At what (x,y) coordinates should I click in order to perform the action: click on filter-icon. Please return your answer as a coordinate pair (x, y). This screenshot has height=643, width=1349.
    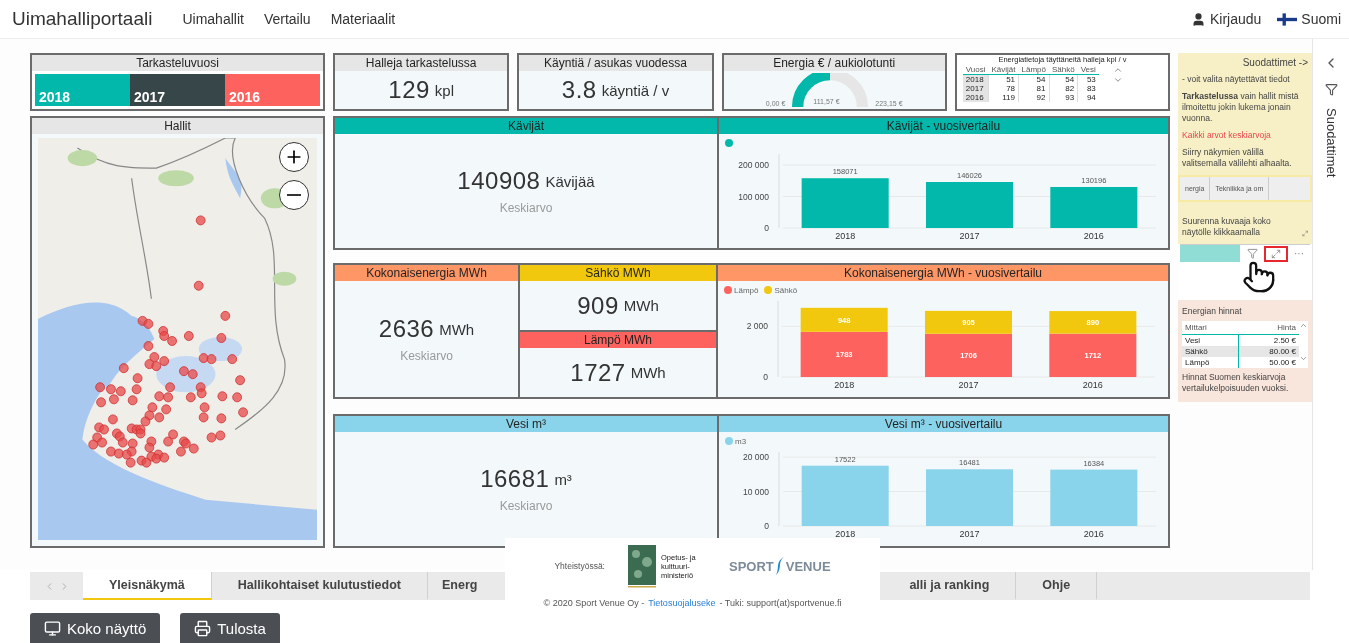
    Looking at the image, I should click on (1331, 89).